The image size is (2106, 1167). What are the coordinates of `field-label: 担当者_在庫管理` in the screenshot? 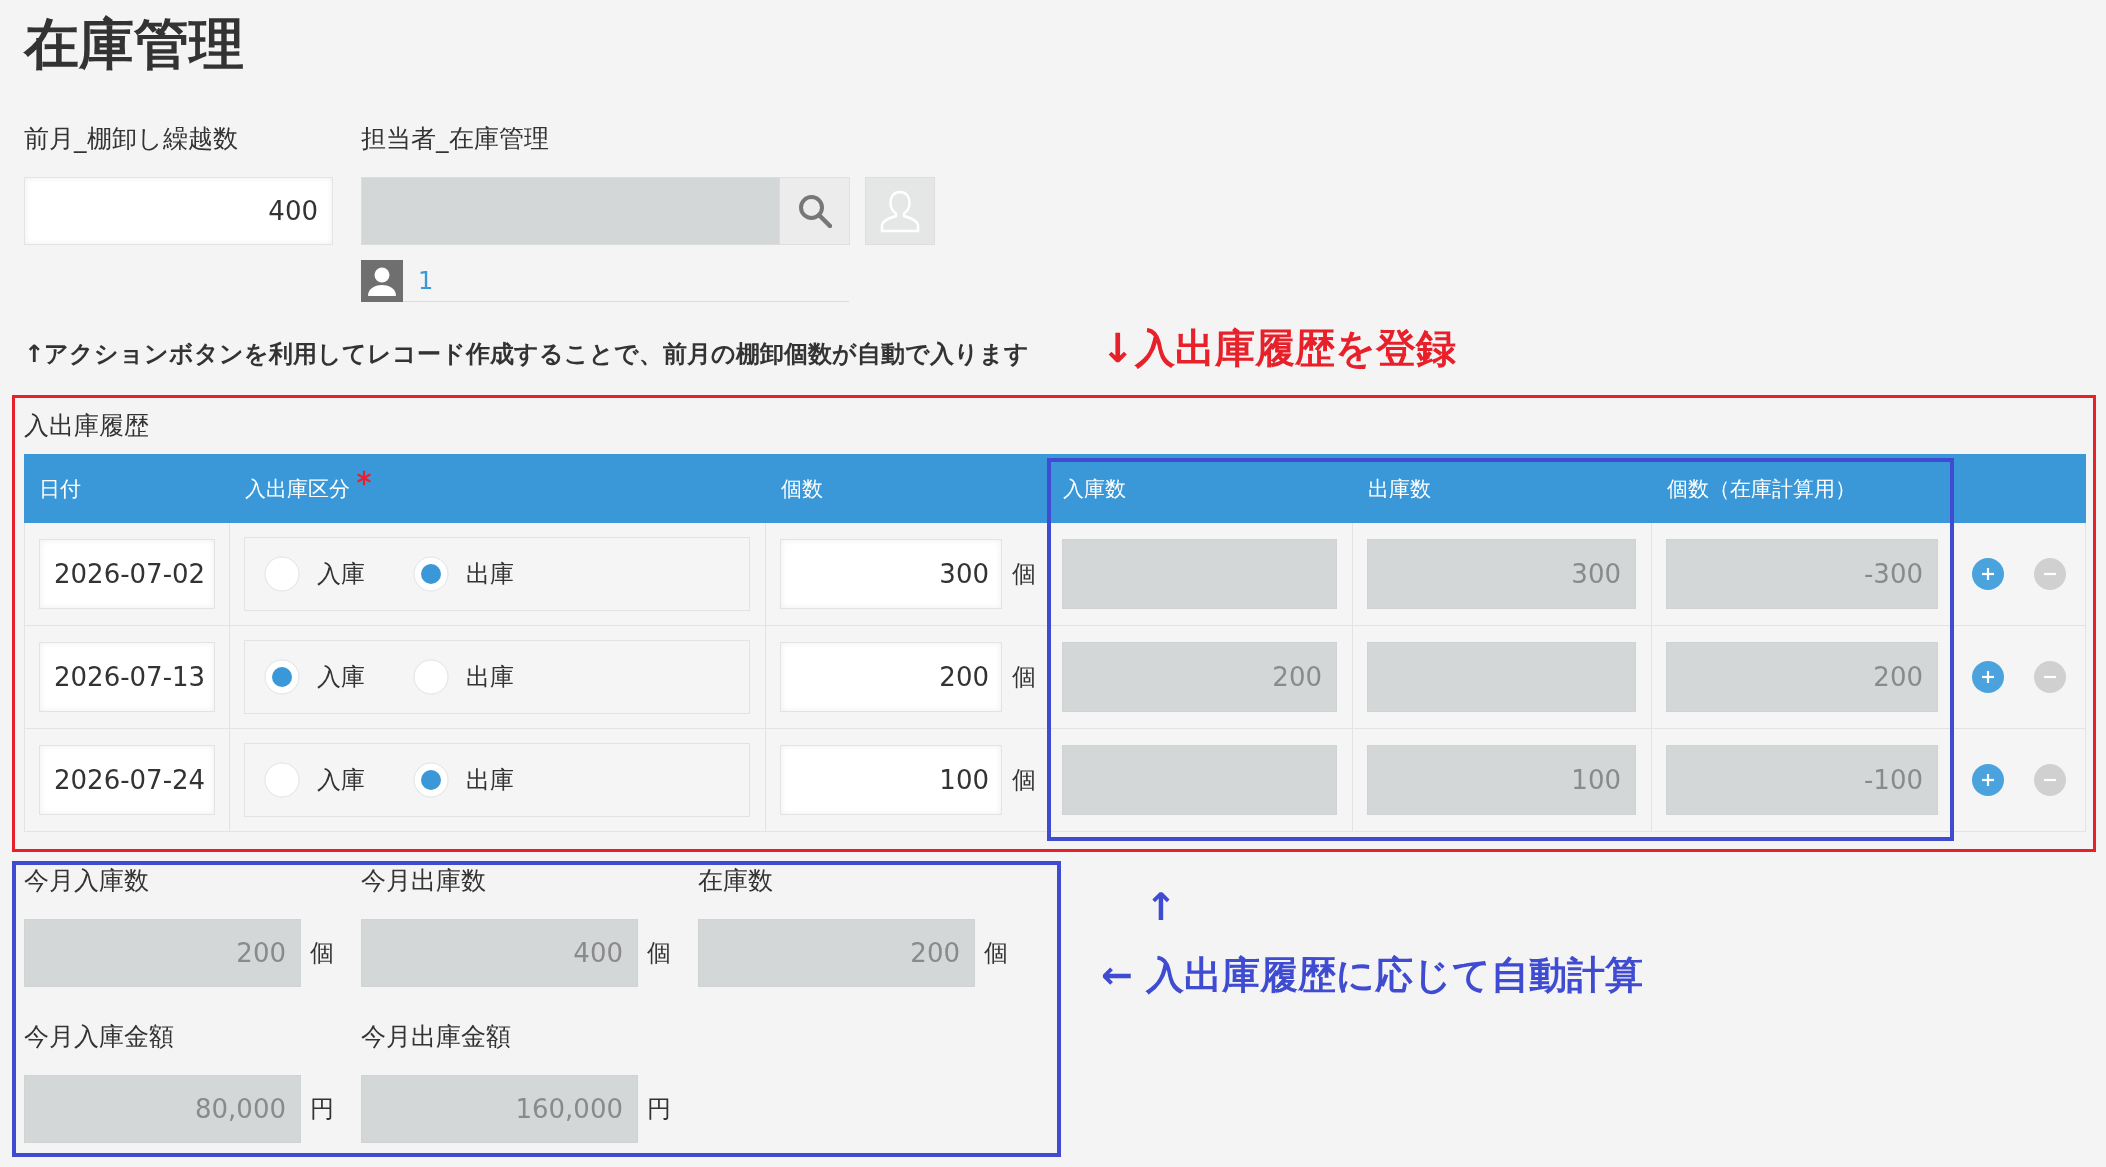 It's located at (455, 139).